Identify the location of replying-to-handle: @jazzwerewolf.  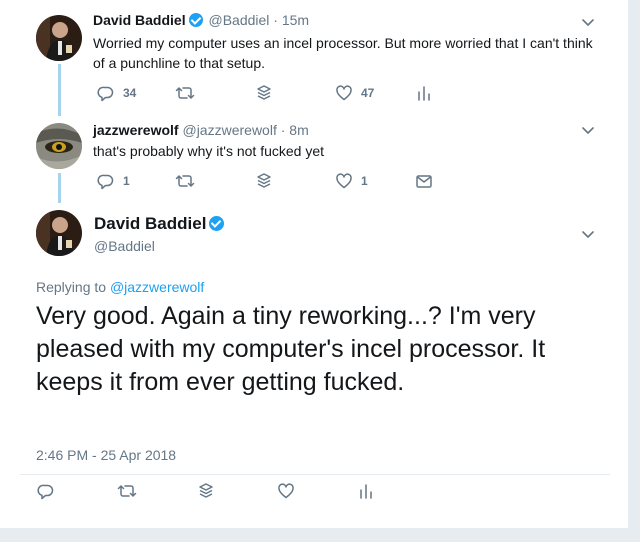
(157, 287).